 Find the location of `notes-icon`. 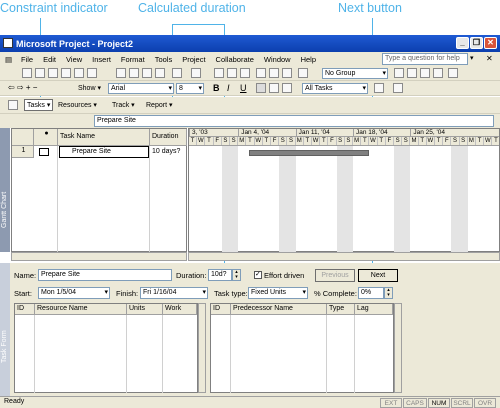

notes-icon is located at coordinates (274, 73).